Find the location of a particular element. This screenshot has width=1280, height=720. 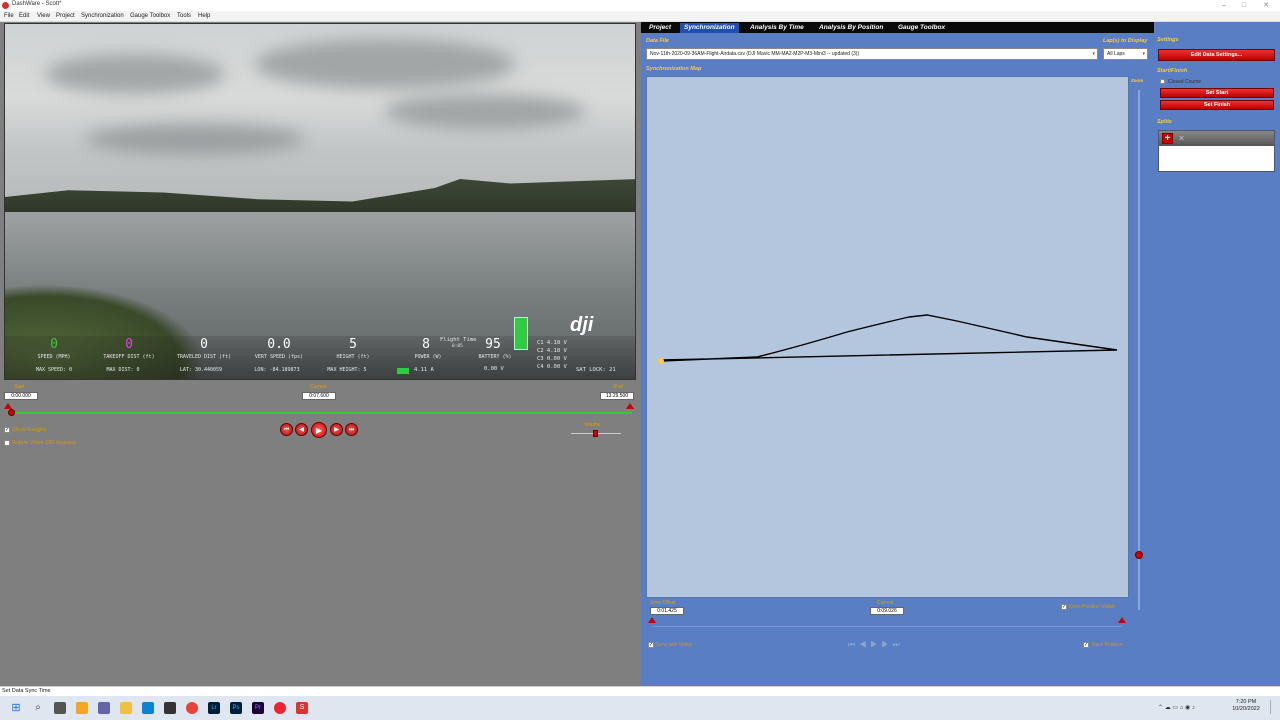

osd-cell-2: C2 4.18 V is located at coordinates (552, 351).